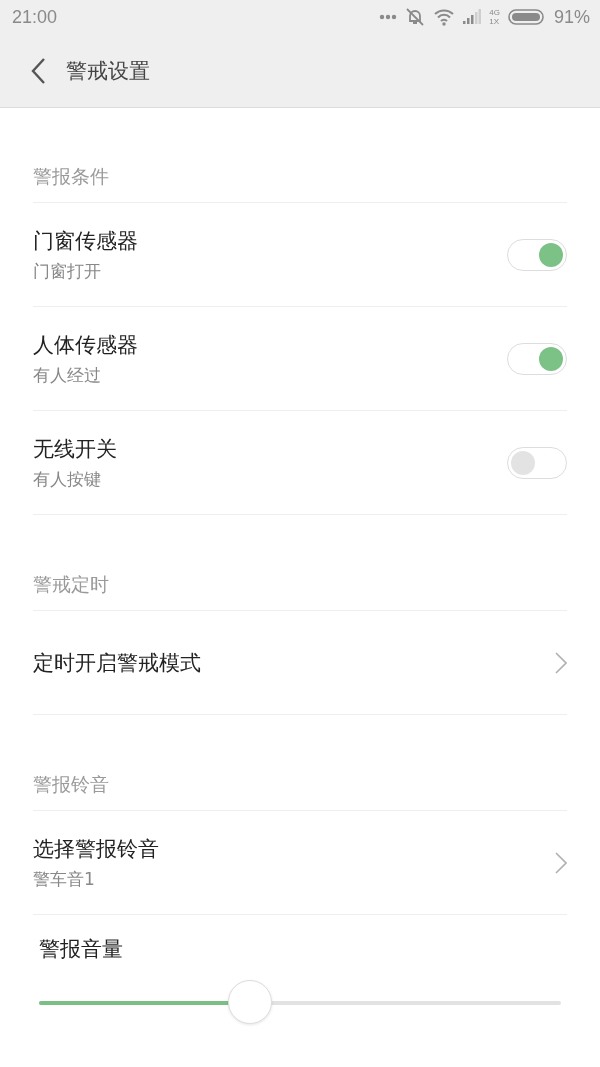  I want to click on signal-icon, so click(472, 17).